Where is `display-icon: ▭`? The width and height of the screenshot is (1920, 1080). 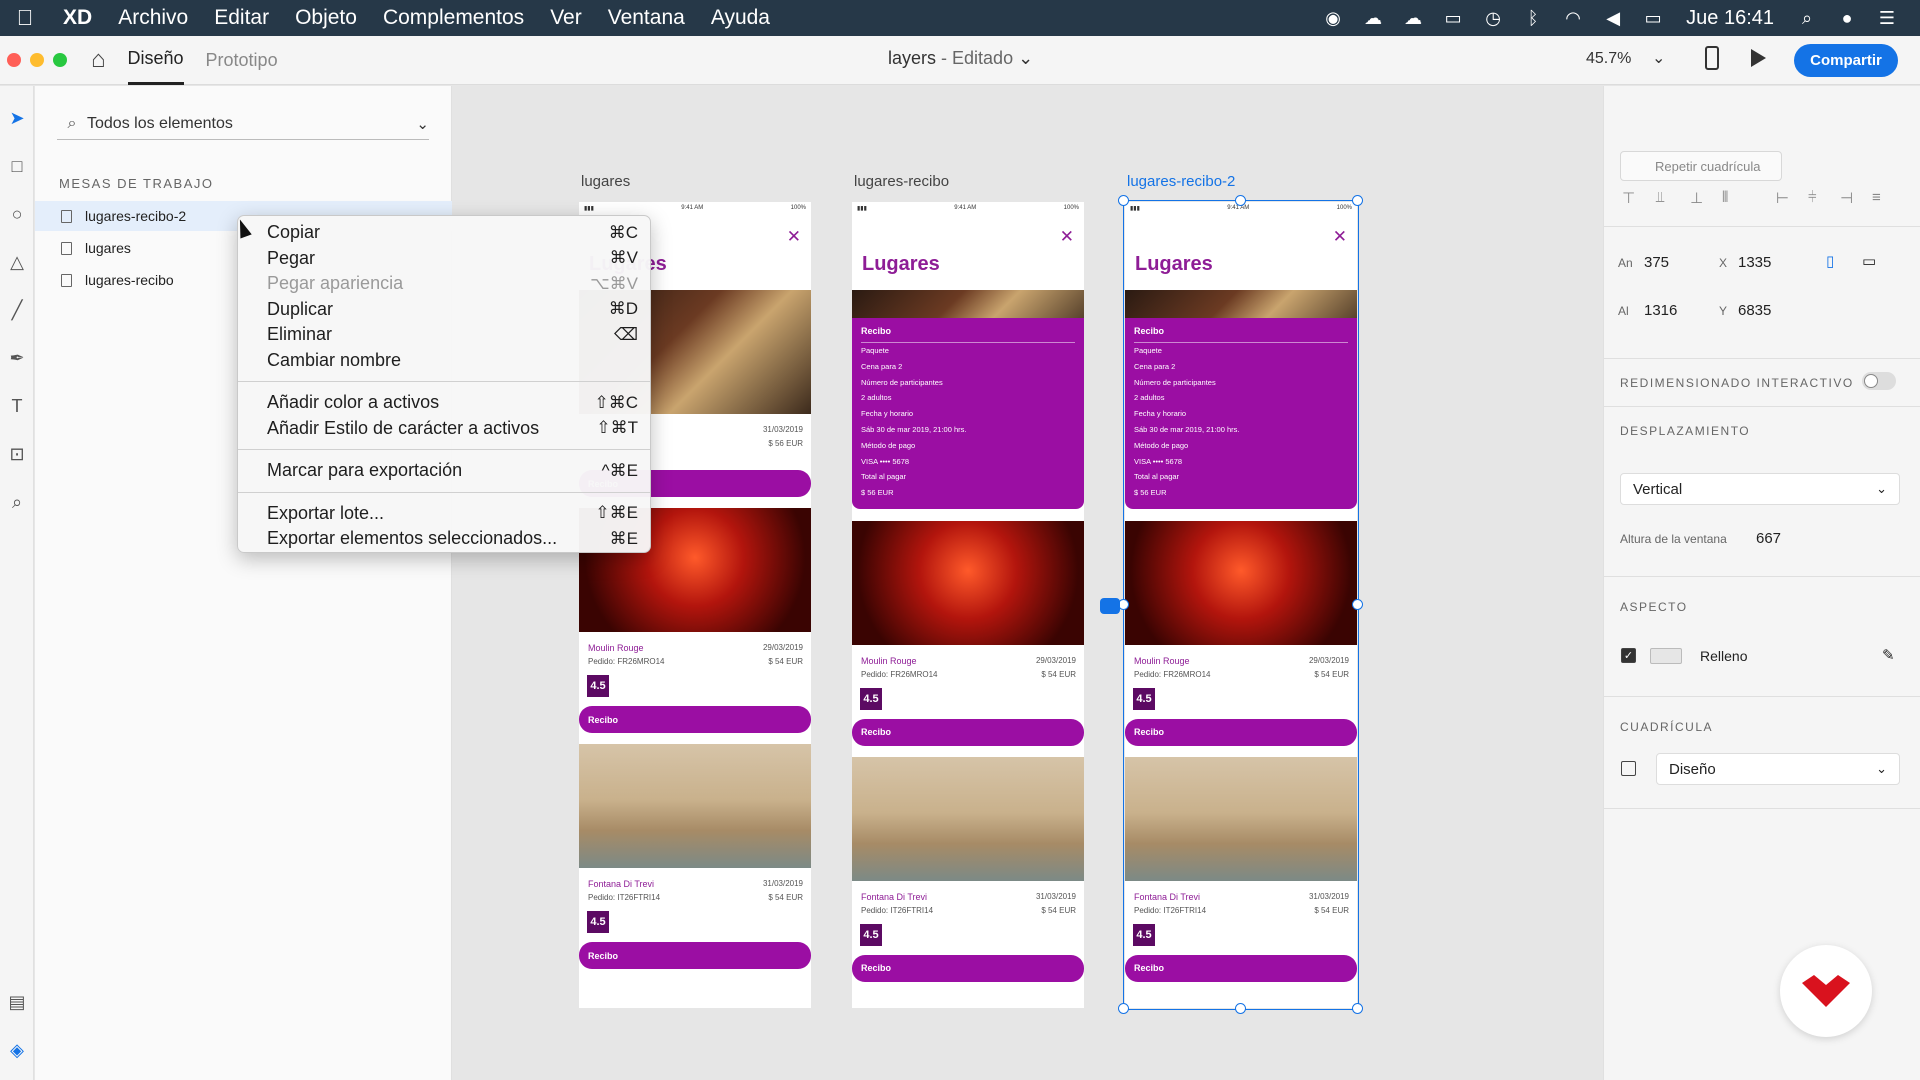
display-icon: ▭ is located at coordinates (1453, 18).